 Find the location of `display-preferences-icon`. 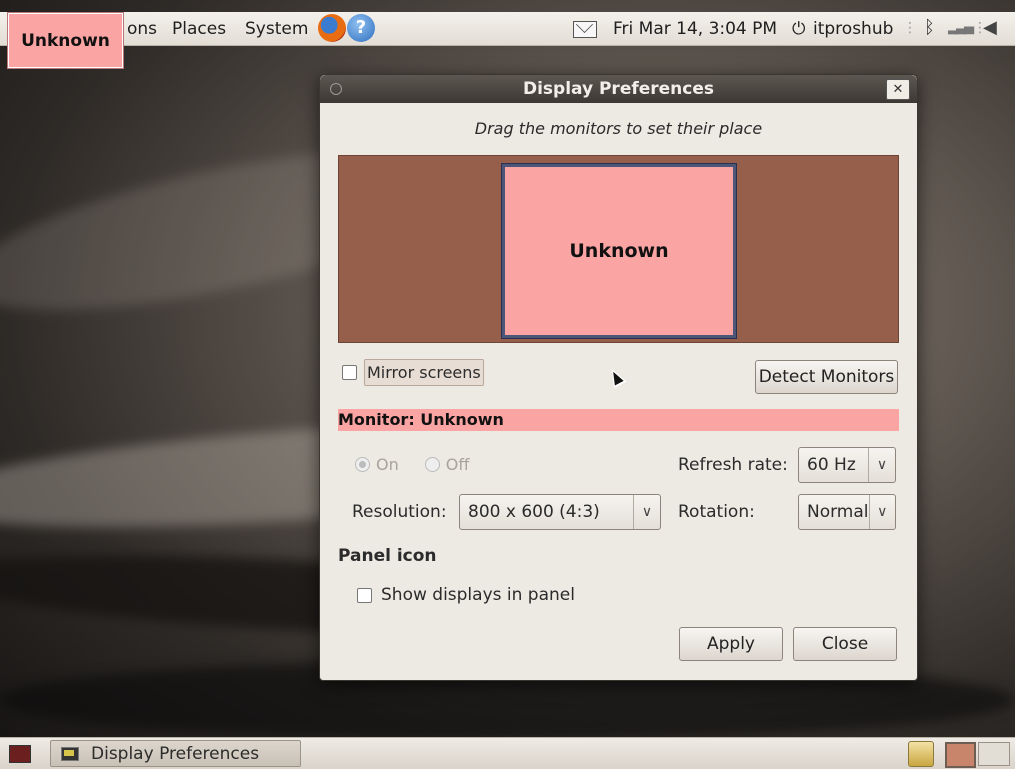

display-preferences-icon is located at coordinates (70, 753).